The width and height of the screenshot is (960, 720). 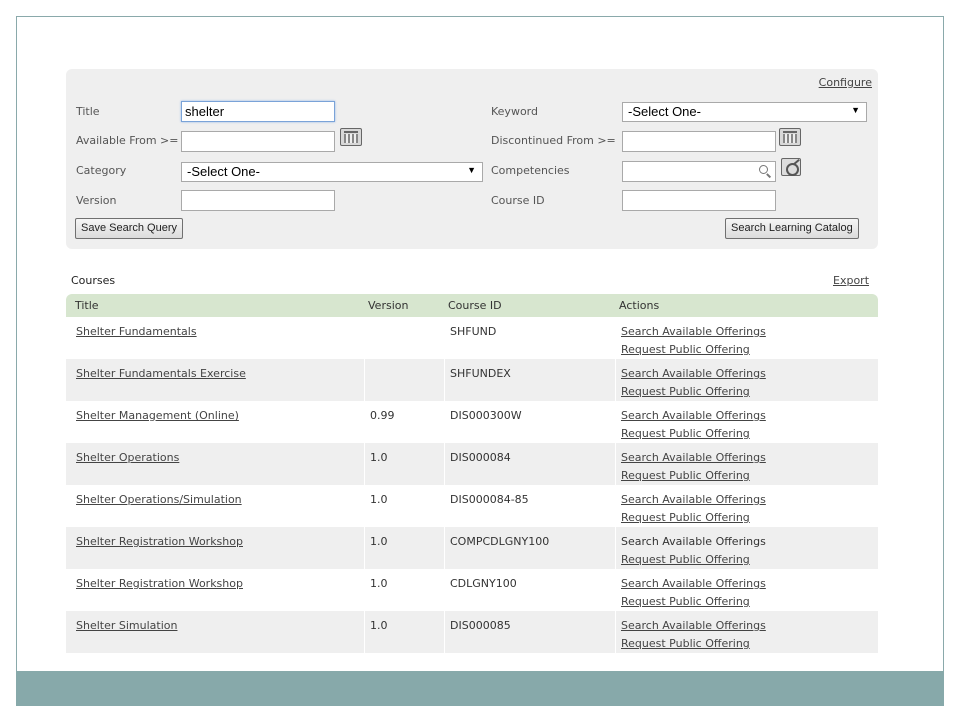 I want to click on course-title-link: Shelter Simulation, so click(x=126, y=625).